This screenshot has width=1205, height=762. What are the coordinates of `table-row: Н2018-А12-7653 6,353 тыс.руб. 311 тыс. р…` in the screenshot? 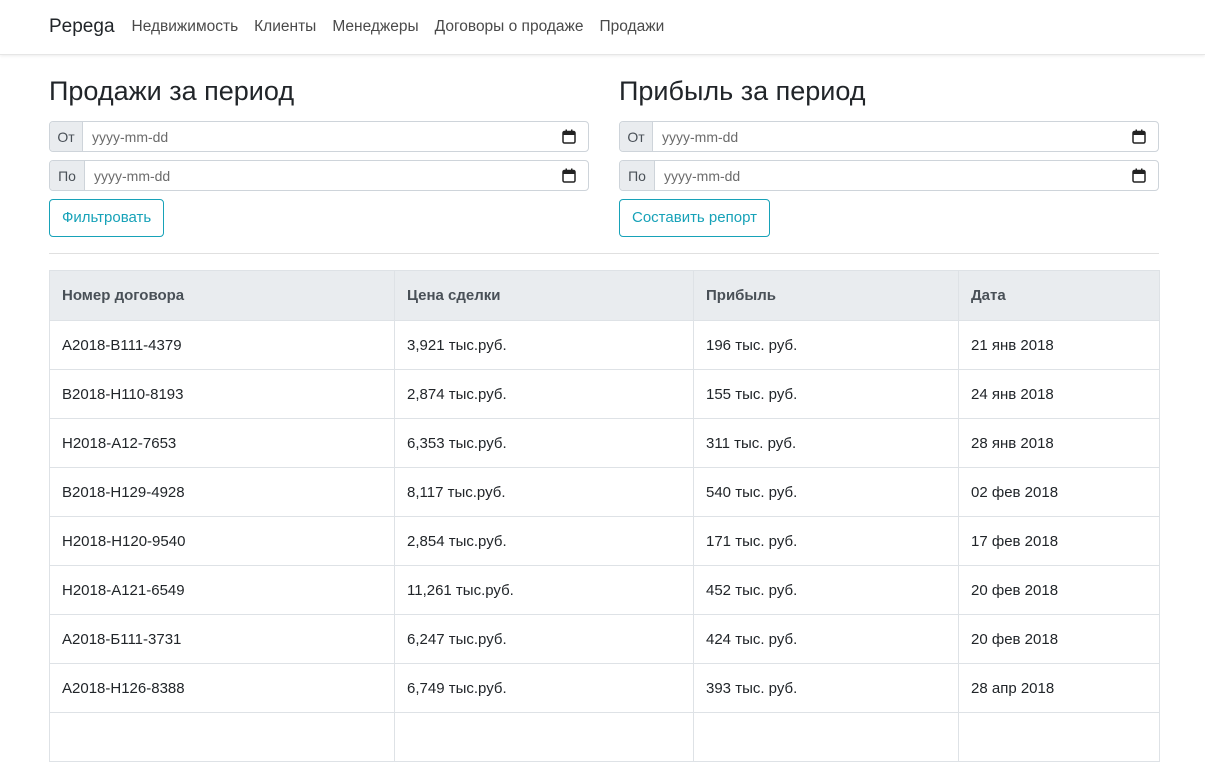 It's located at (604, 443).